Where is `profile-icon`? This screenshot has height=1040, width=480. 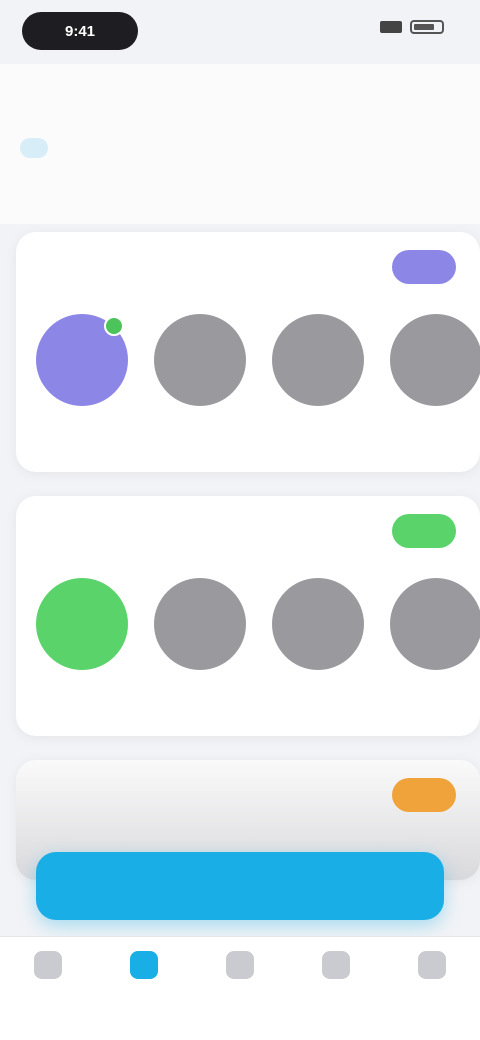 profile-icon is located at coordinates (336, 965).